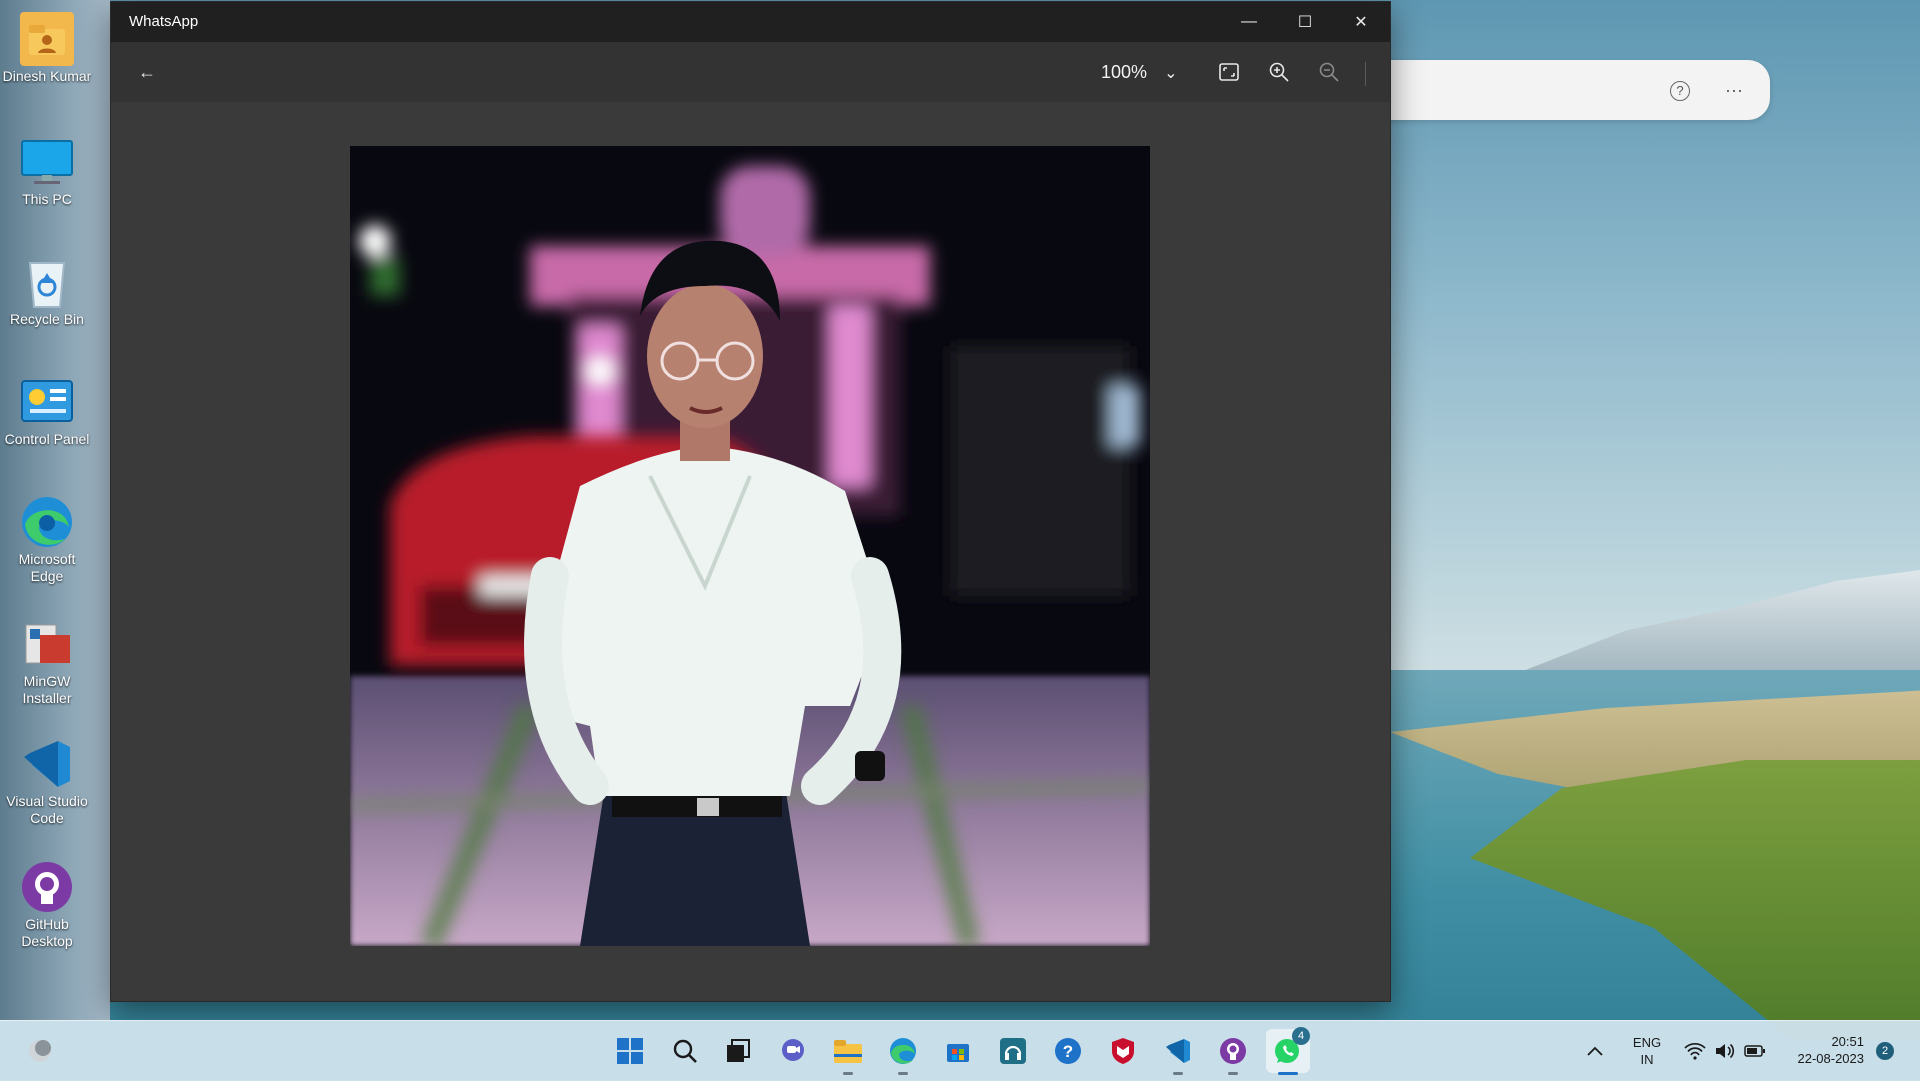 This screenshot has width=1920, height=1081. I want to click on fit-to-window-icon, so click(1229, 72).